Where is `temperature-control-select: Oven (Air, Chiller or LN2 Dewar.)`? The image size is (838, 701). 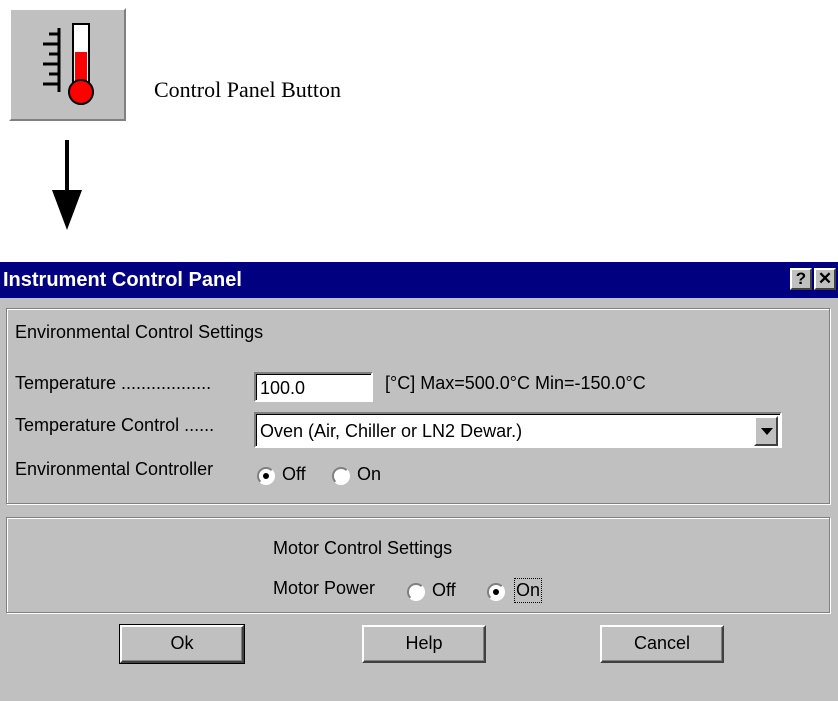 temperature-control-select: Oven (Air, Chiller or LN2 Dewar.) is located at coordinates (518, 430).